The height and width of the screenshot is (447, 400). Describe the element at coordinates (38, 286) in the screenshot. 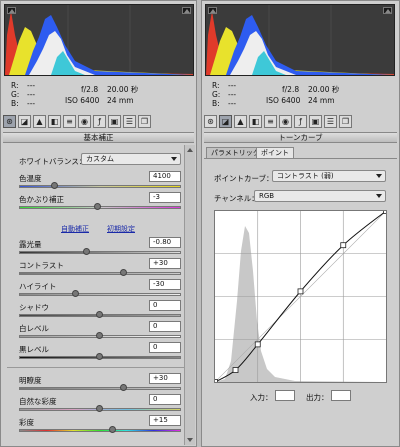

I see `highlights-label: ハイライト` at that location.